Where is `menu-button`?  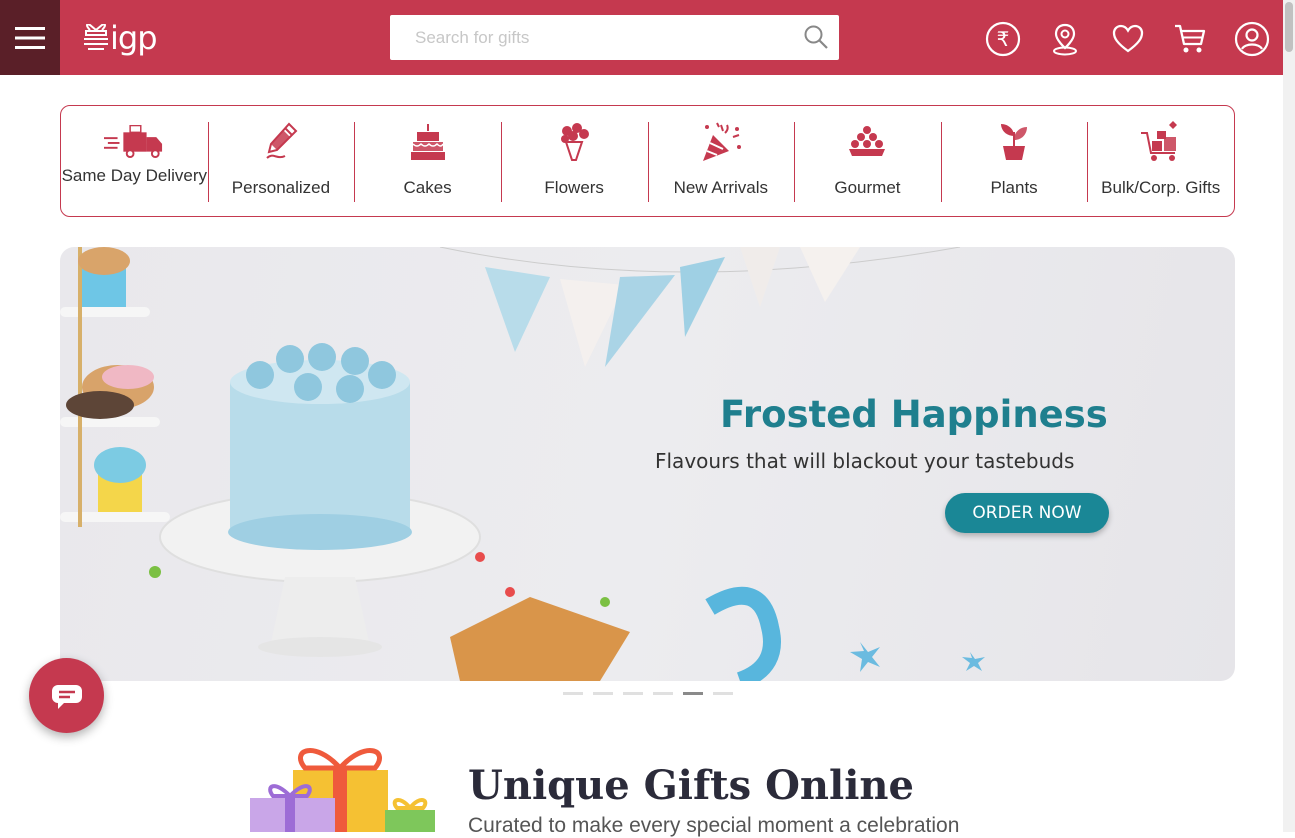 menu-button is located at coordinates (30, 37).